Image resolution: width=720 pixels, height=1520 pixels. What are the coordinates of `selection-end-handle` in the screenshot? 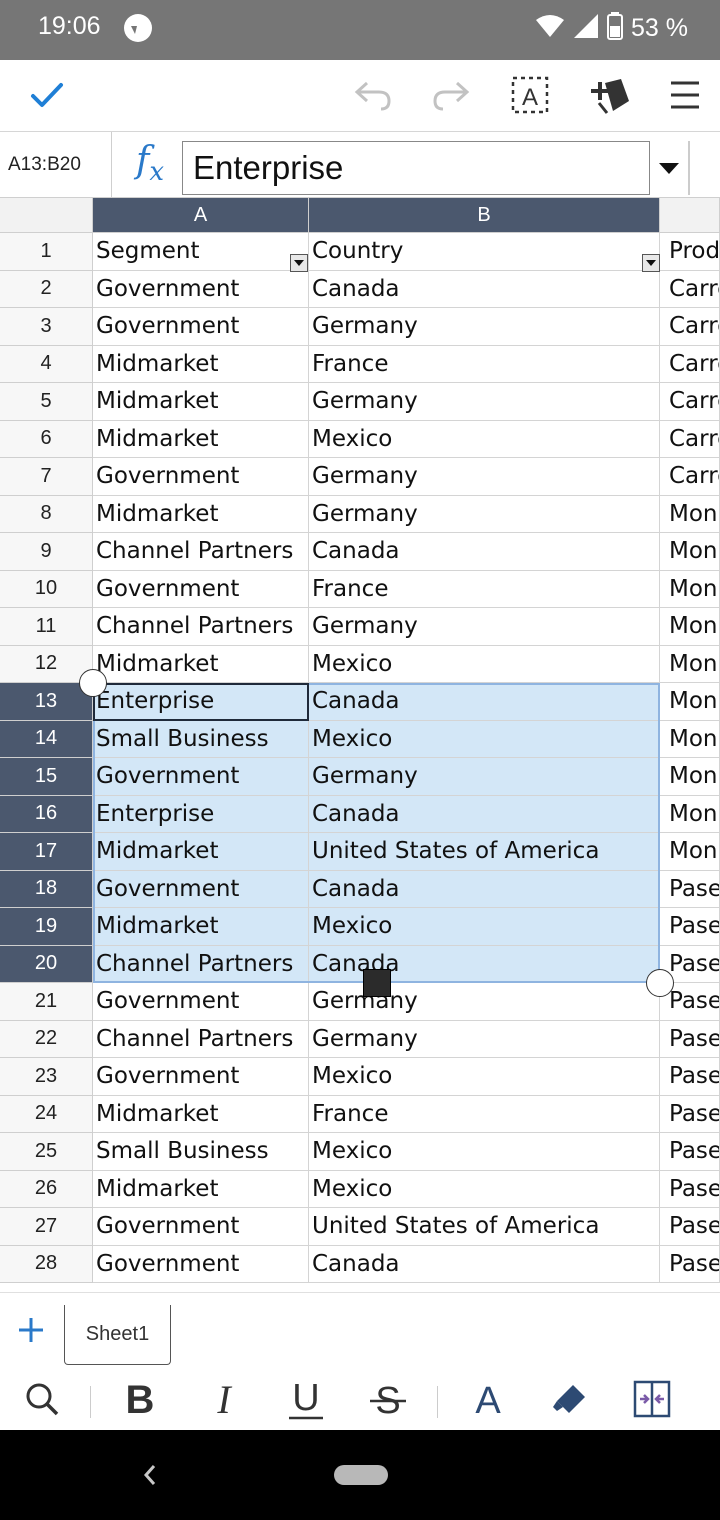 It's located at (660, 983).